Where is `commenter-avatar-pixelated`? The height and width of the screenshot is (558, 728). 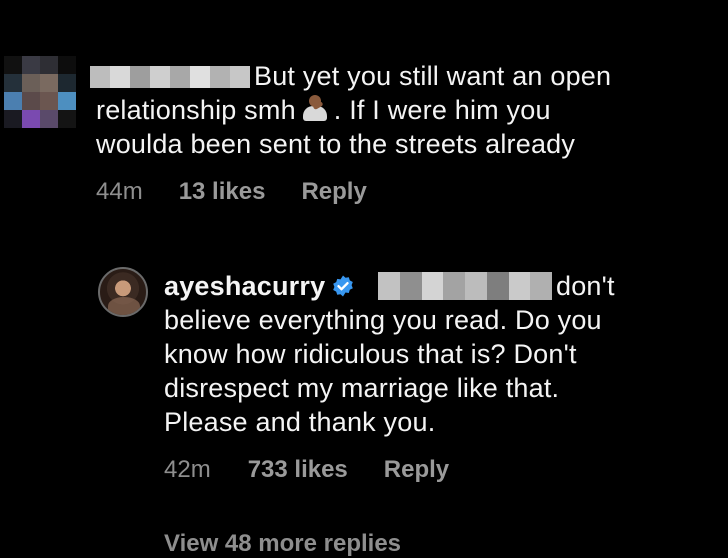
commenter-avatar-pixelated is located at coordinates (40, 92).